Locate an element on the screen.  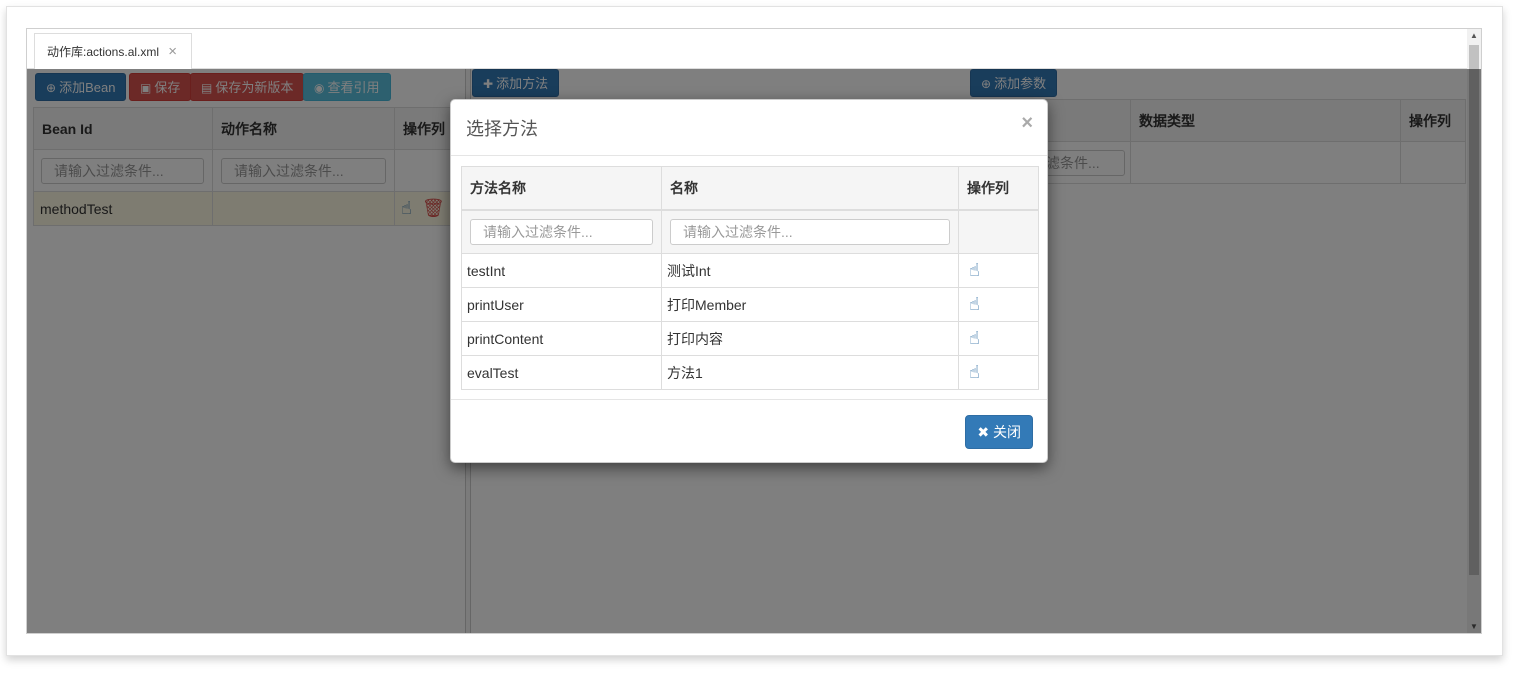
modal-header: 选择方法 × is located at coordinates (749, 128).